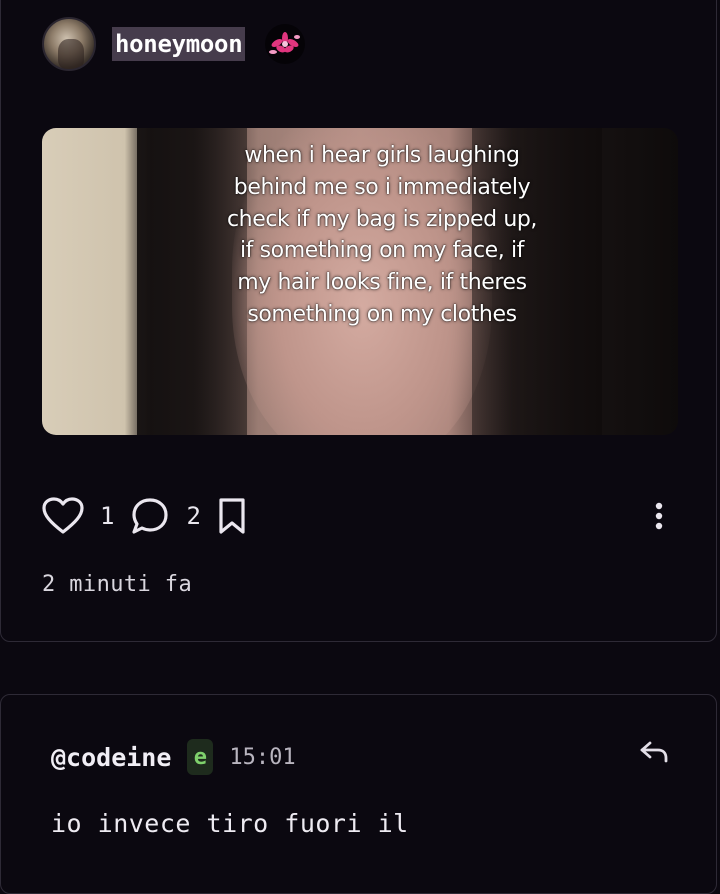  What do you see at coordinates (262, 757) in the screenshot?
I see `comment-time: 15:01` at bounding box center [262, 757].